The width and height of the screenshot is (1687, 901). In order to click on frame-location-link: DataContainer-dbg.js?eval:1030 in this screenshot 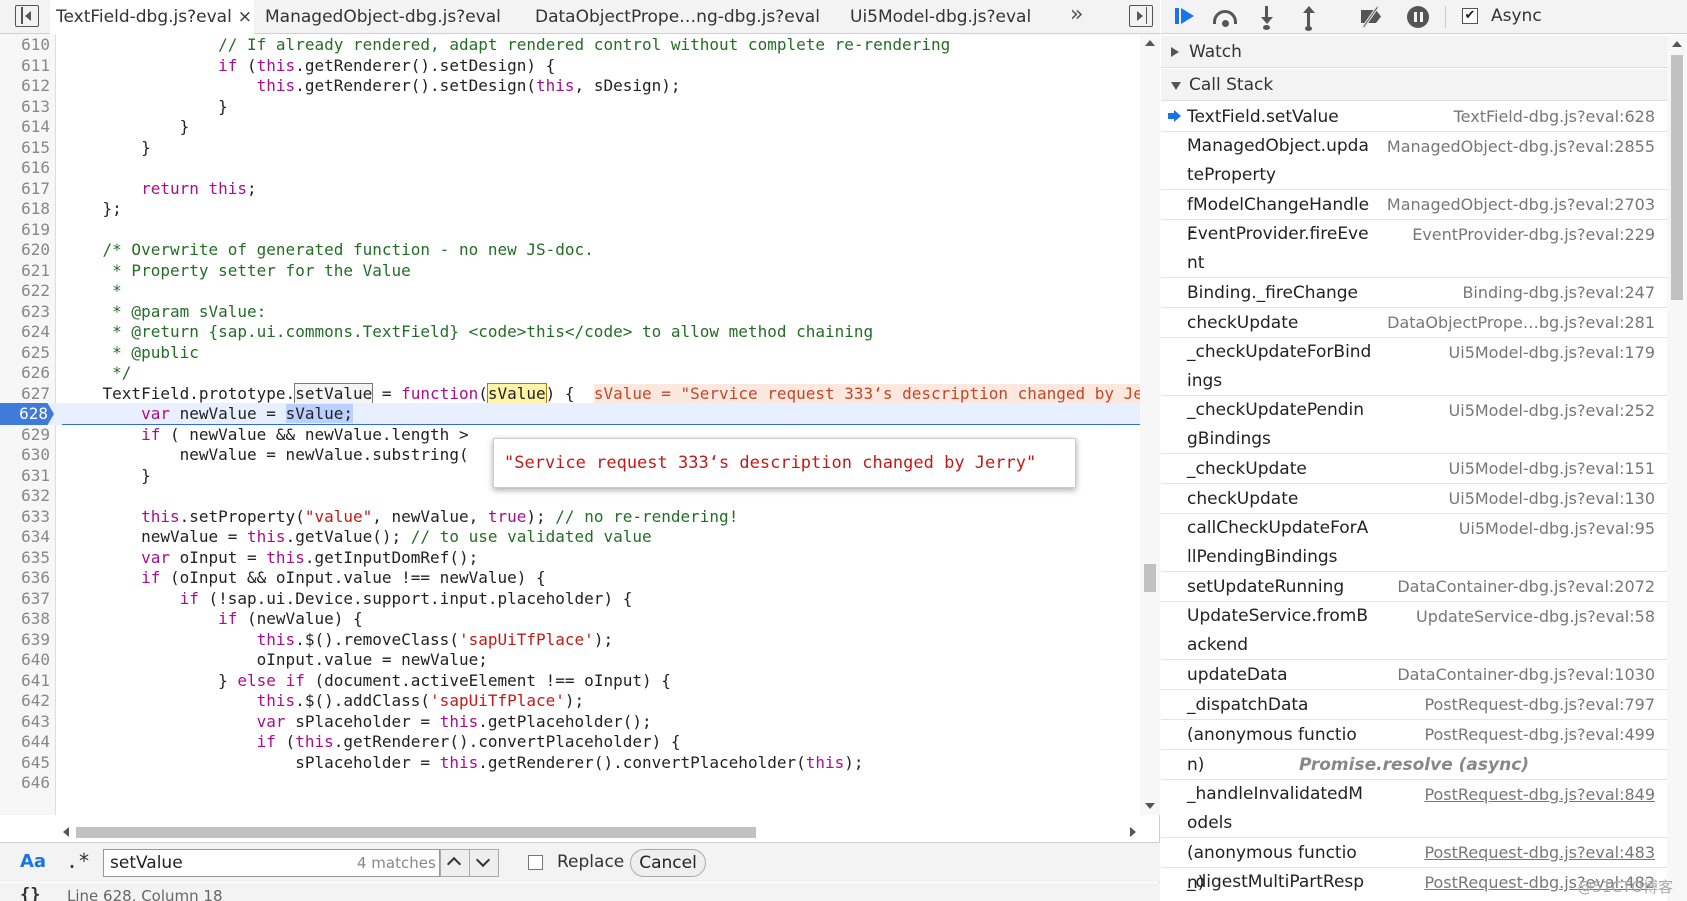, I will do `click(1526, 675)`.